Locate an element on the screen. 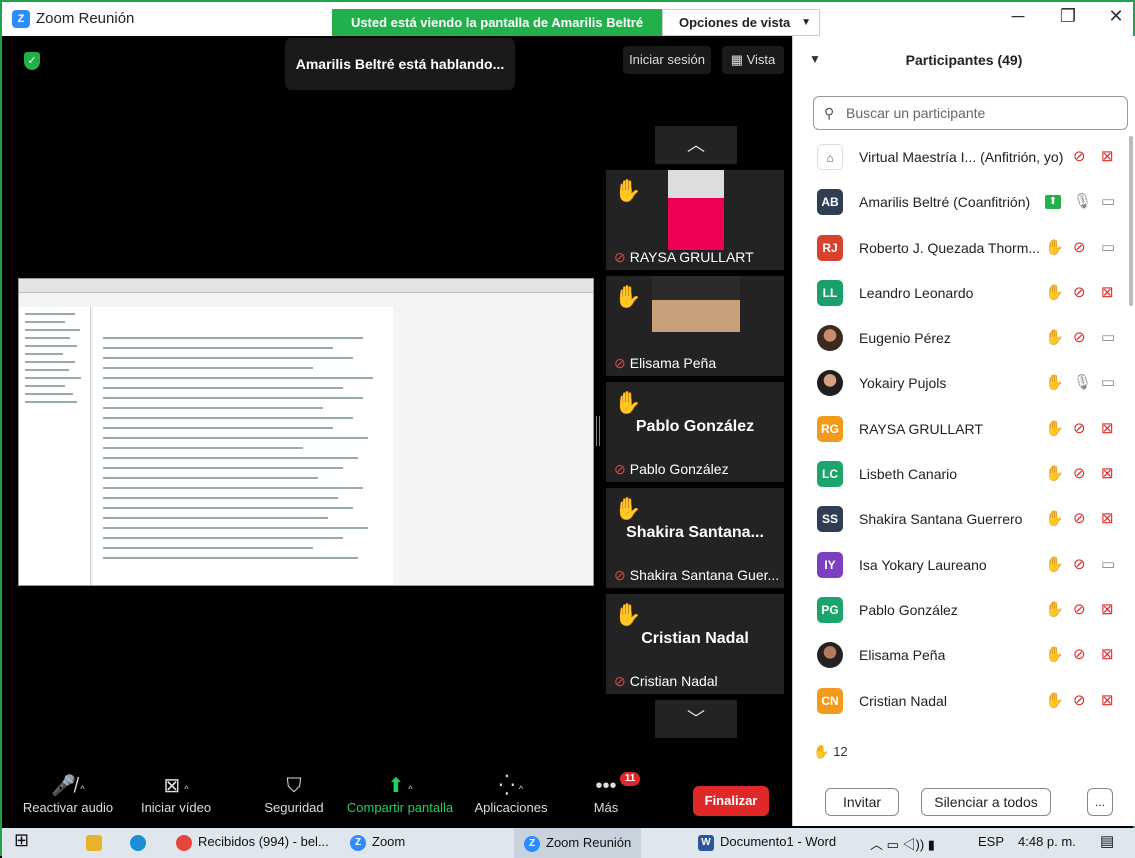 The width and height of the screenshot is (1135, 858). participant-row: Eugenio Pérez ✋ ⊘ ▭ is located at coordinates (963, 339).